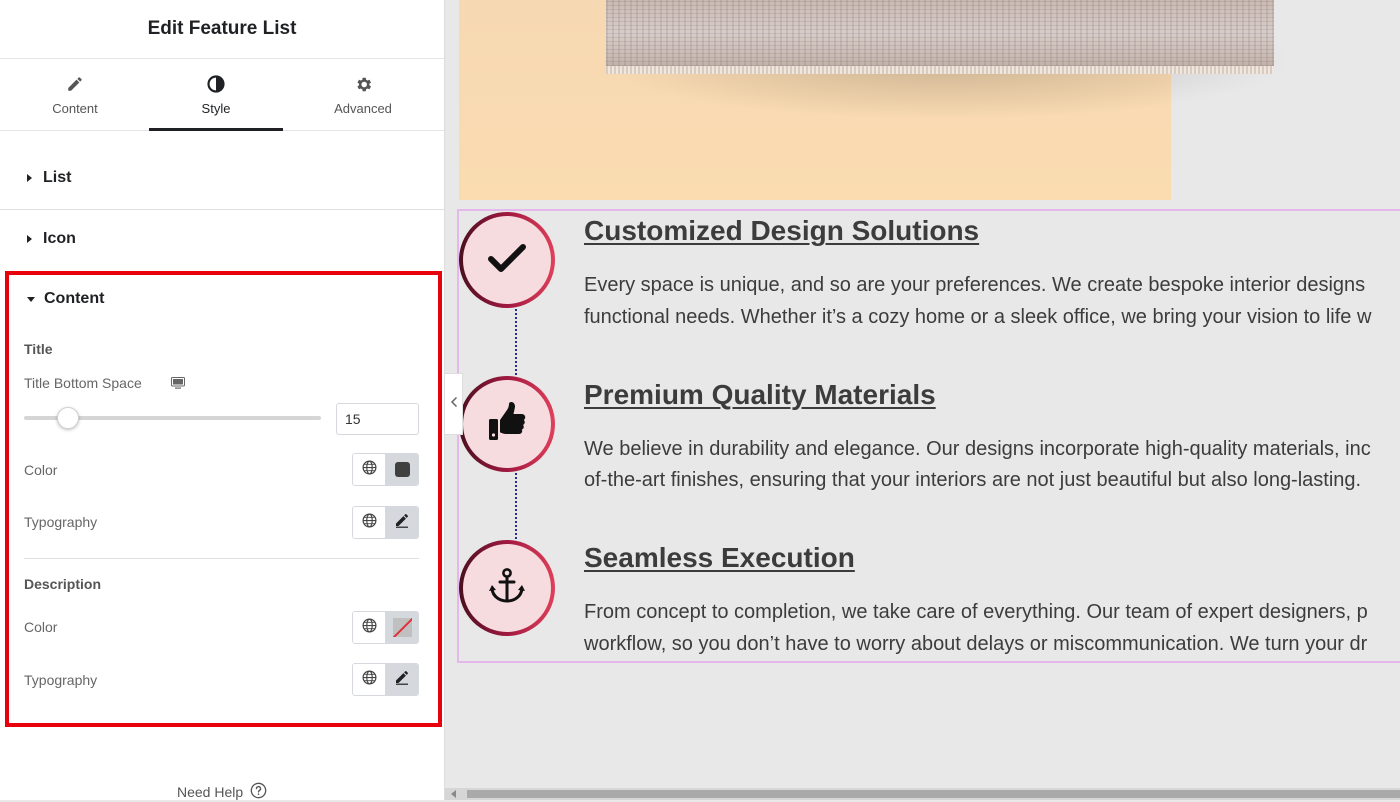  I want to click on description-typography-global-button, so click(369, 679).